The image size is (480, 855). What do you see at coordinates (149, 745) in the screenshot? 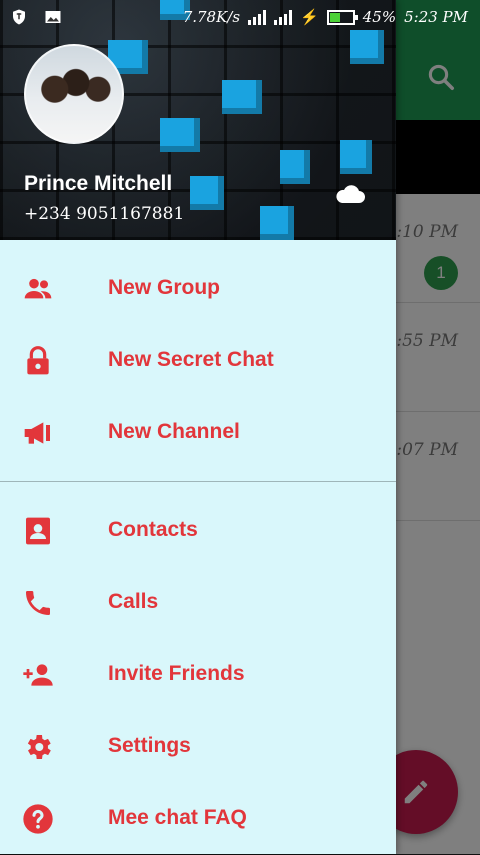
I see `menu-item-label: Settings` at bounding box center [149, 745].